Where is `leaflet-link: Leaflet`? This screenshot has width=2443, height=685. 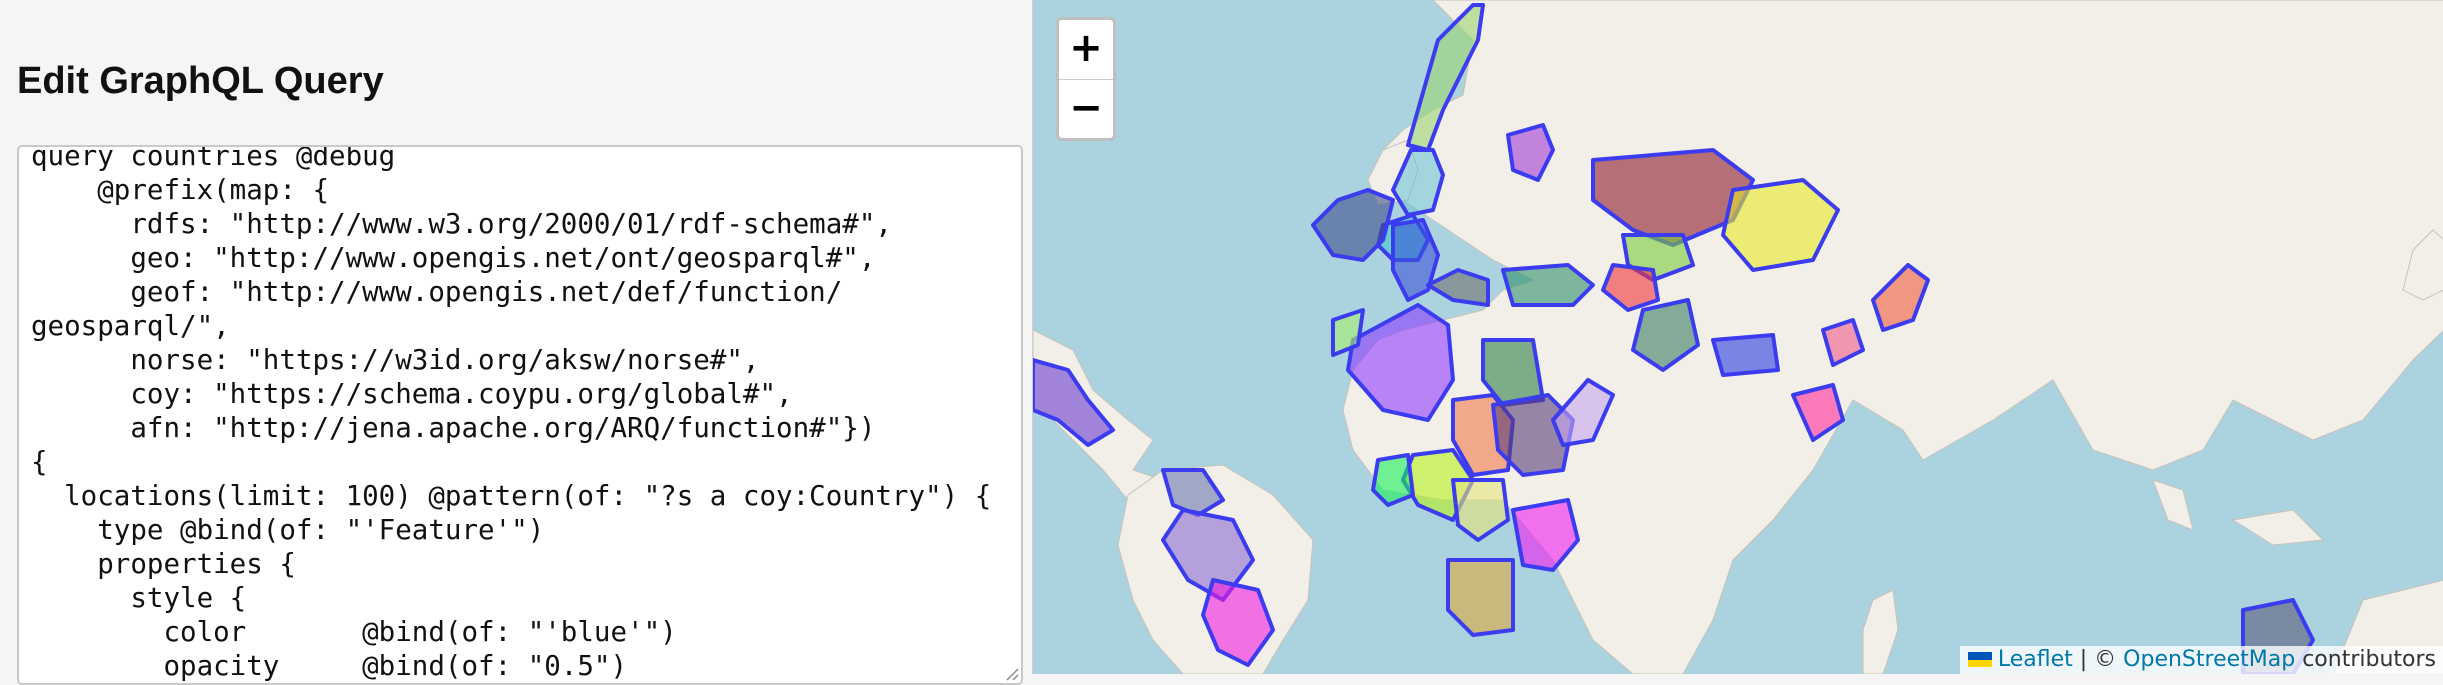 leaflet-link: Leaflet is located at coordinates (2035, 659).